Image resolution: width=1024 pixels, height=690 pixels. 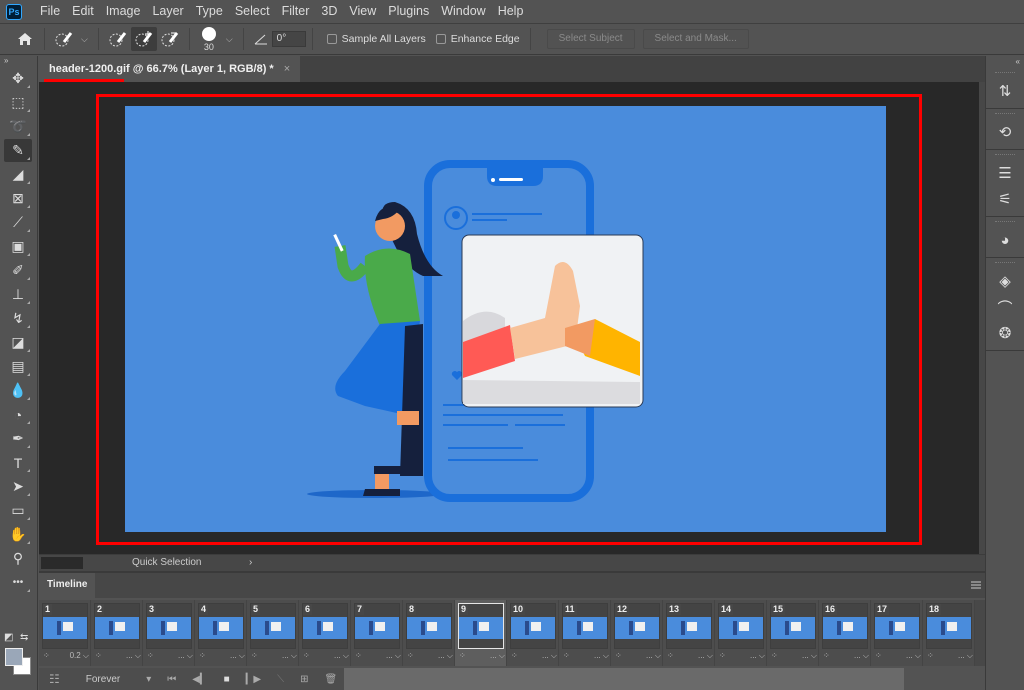 I want to click on hand-tool: ✋, so click(x=18, y=534).